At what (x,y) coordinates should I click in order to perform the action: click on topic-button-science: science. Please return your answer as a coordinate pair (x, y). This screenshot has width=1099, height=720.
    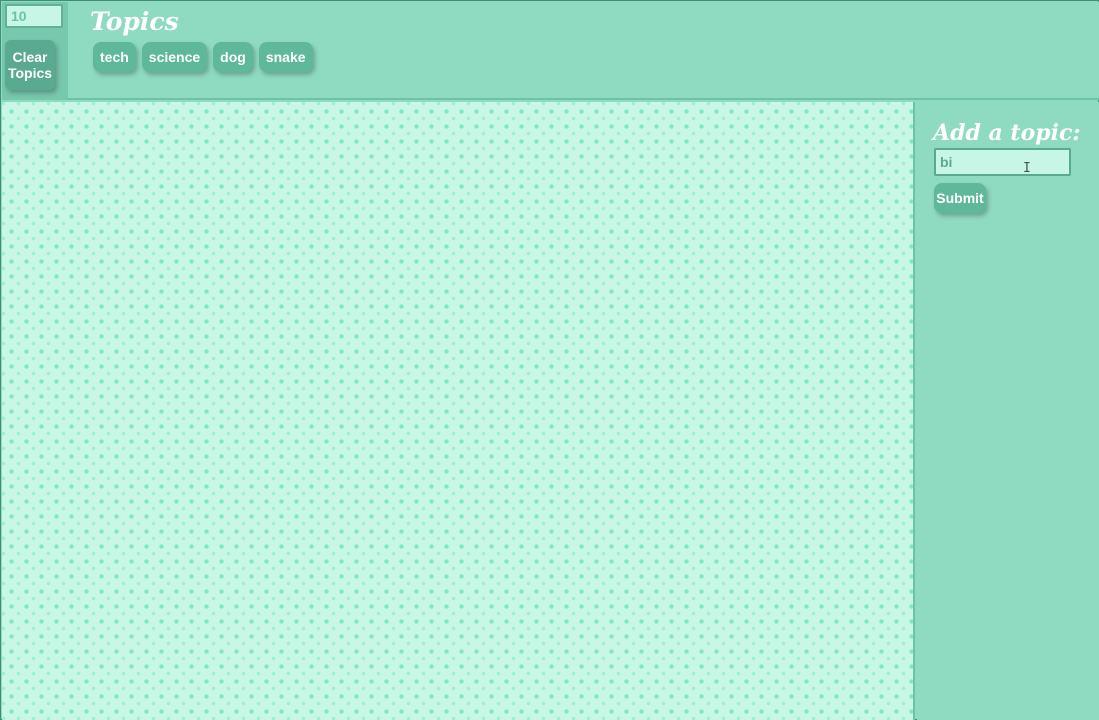
    Looking at the image, I should click on (174, 57).